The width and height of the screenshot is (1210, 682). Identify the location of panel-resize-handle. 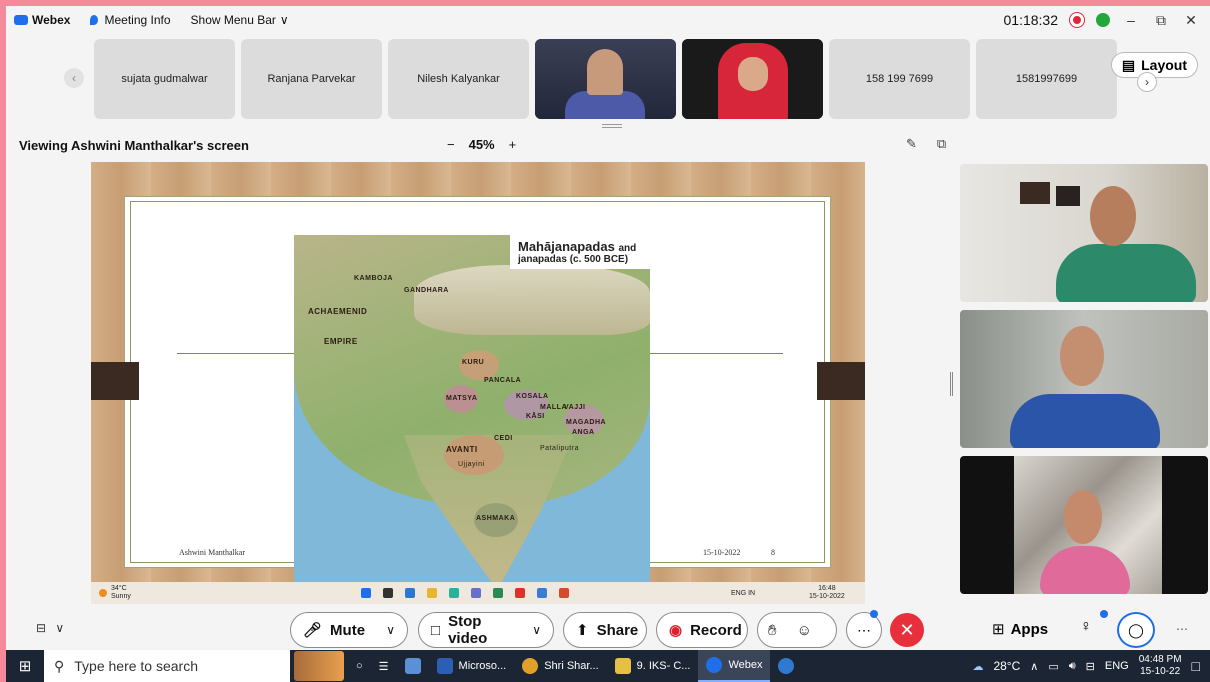
(951, 384).